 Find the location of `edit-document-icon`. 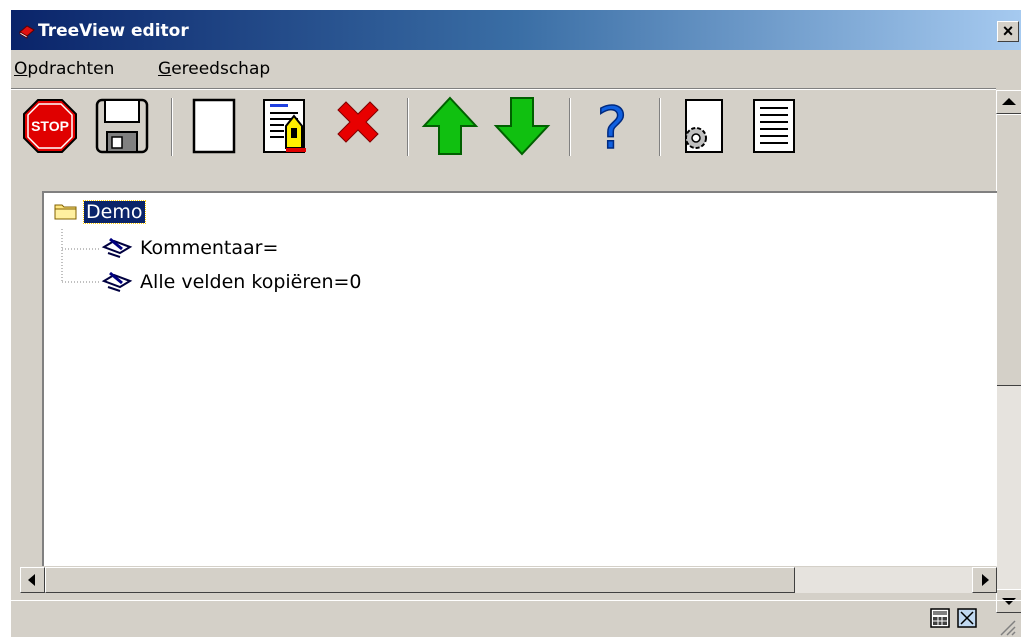

edit-document-icon is located at coordinates (284, 126).